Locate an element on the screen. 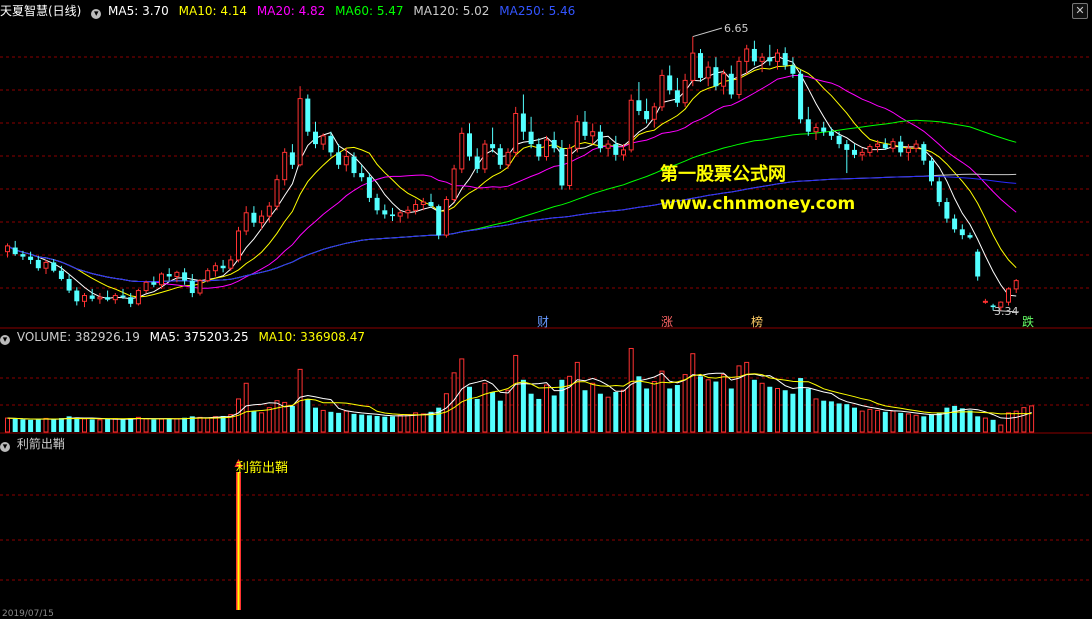  high-price-pointer is located at coordinates (707, 32).